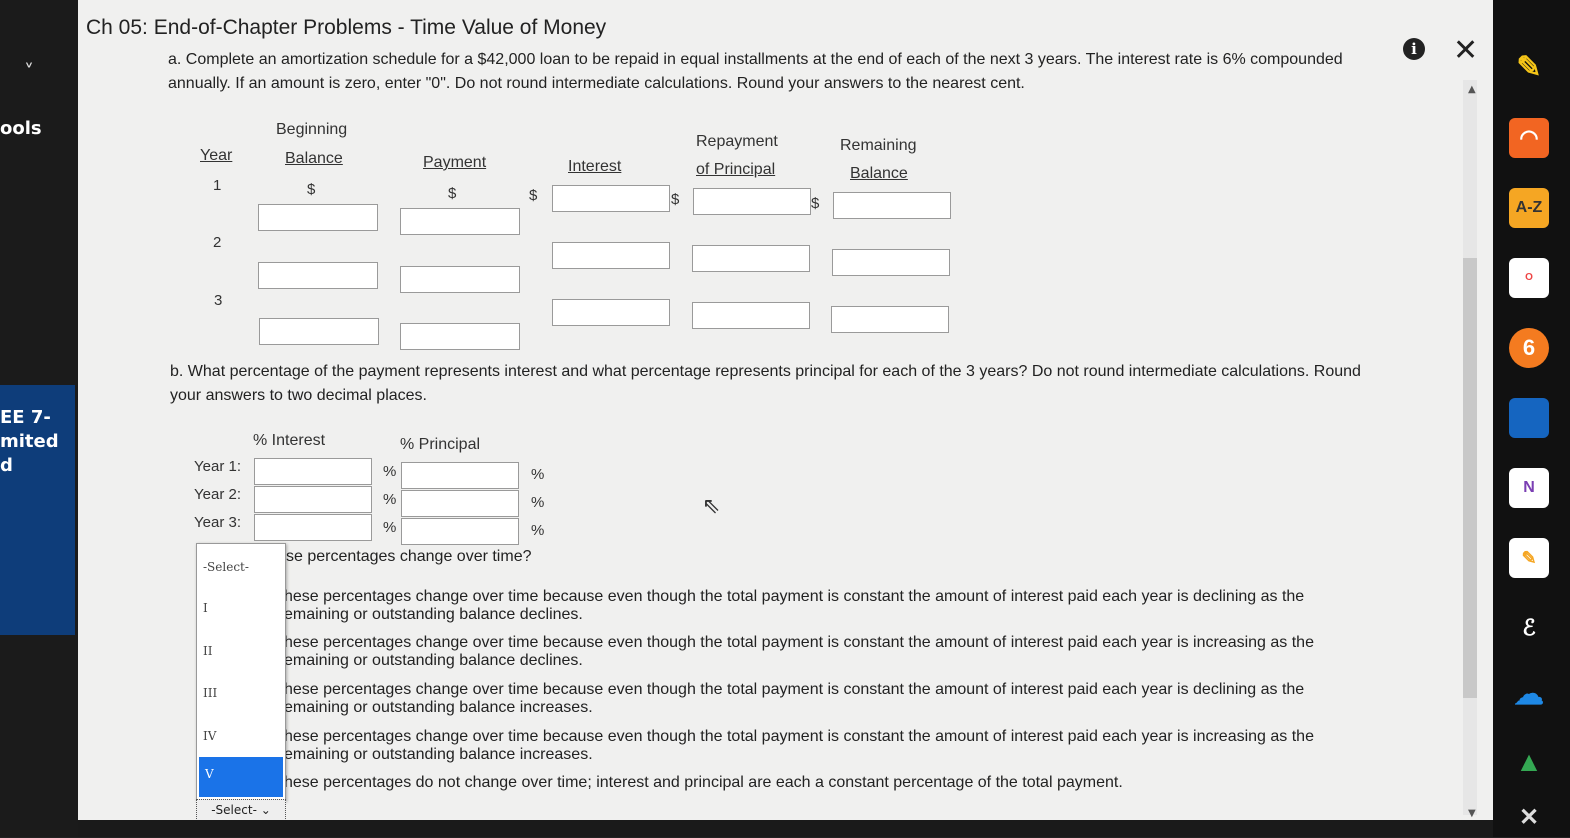  Describe the element at coordinates (611, 312) in the screenshot. I see `year3-interest-input` at that location.